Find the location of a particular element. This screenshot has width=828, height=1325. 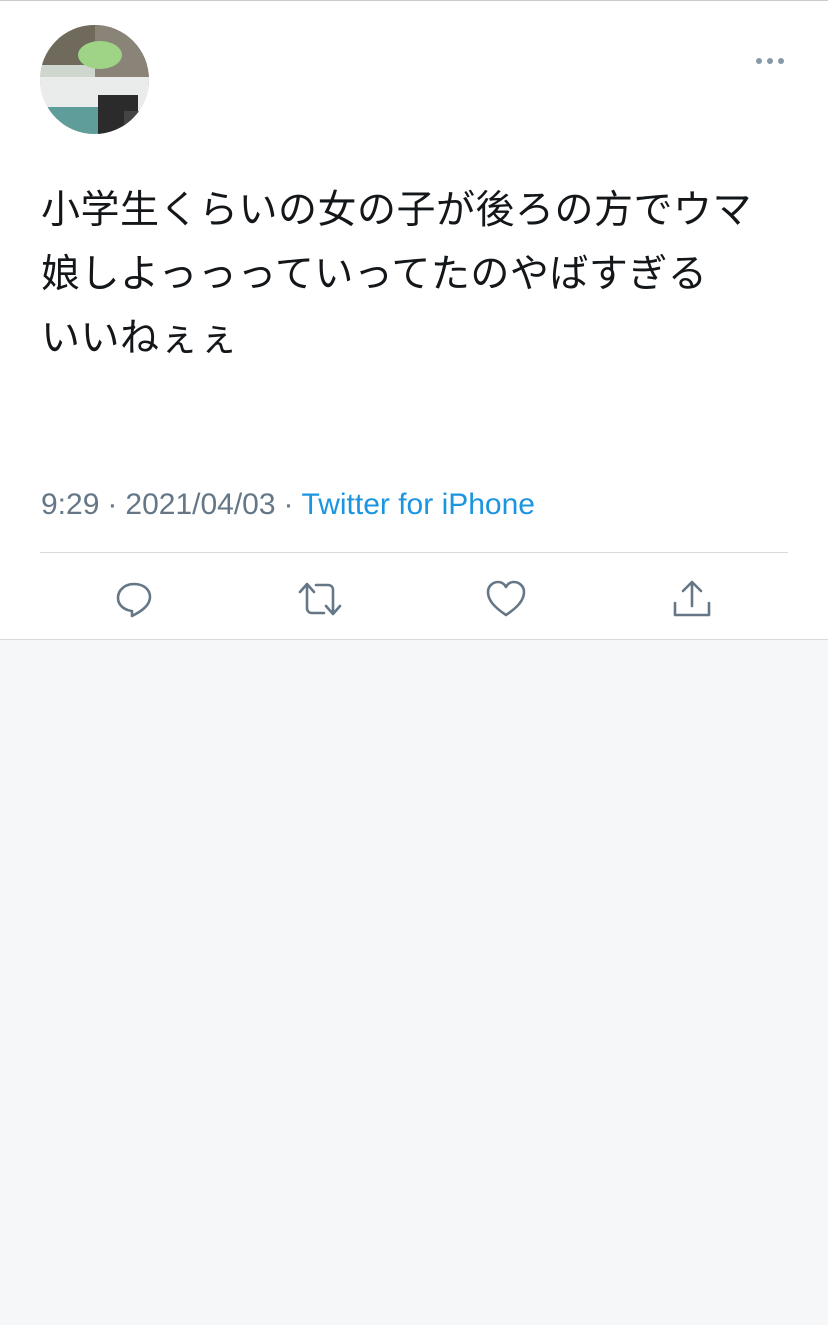

more-horizontal-icon is located at coordinates (770, 61).